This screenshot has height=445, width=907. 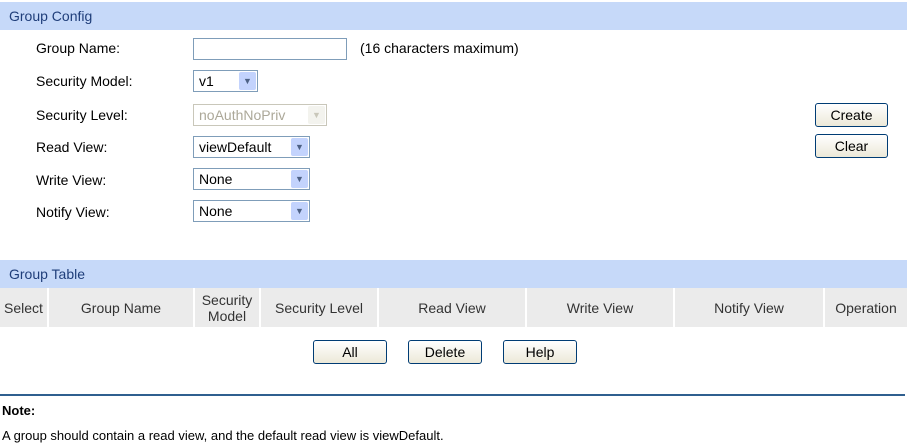 What do you see at coordinates (453, 274) in the screenshot?
I see `group-table-header: Group Table` at bounding box center [453, 274].